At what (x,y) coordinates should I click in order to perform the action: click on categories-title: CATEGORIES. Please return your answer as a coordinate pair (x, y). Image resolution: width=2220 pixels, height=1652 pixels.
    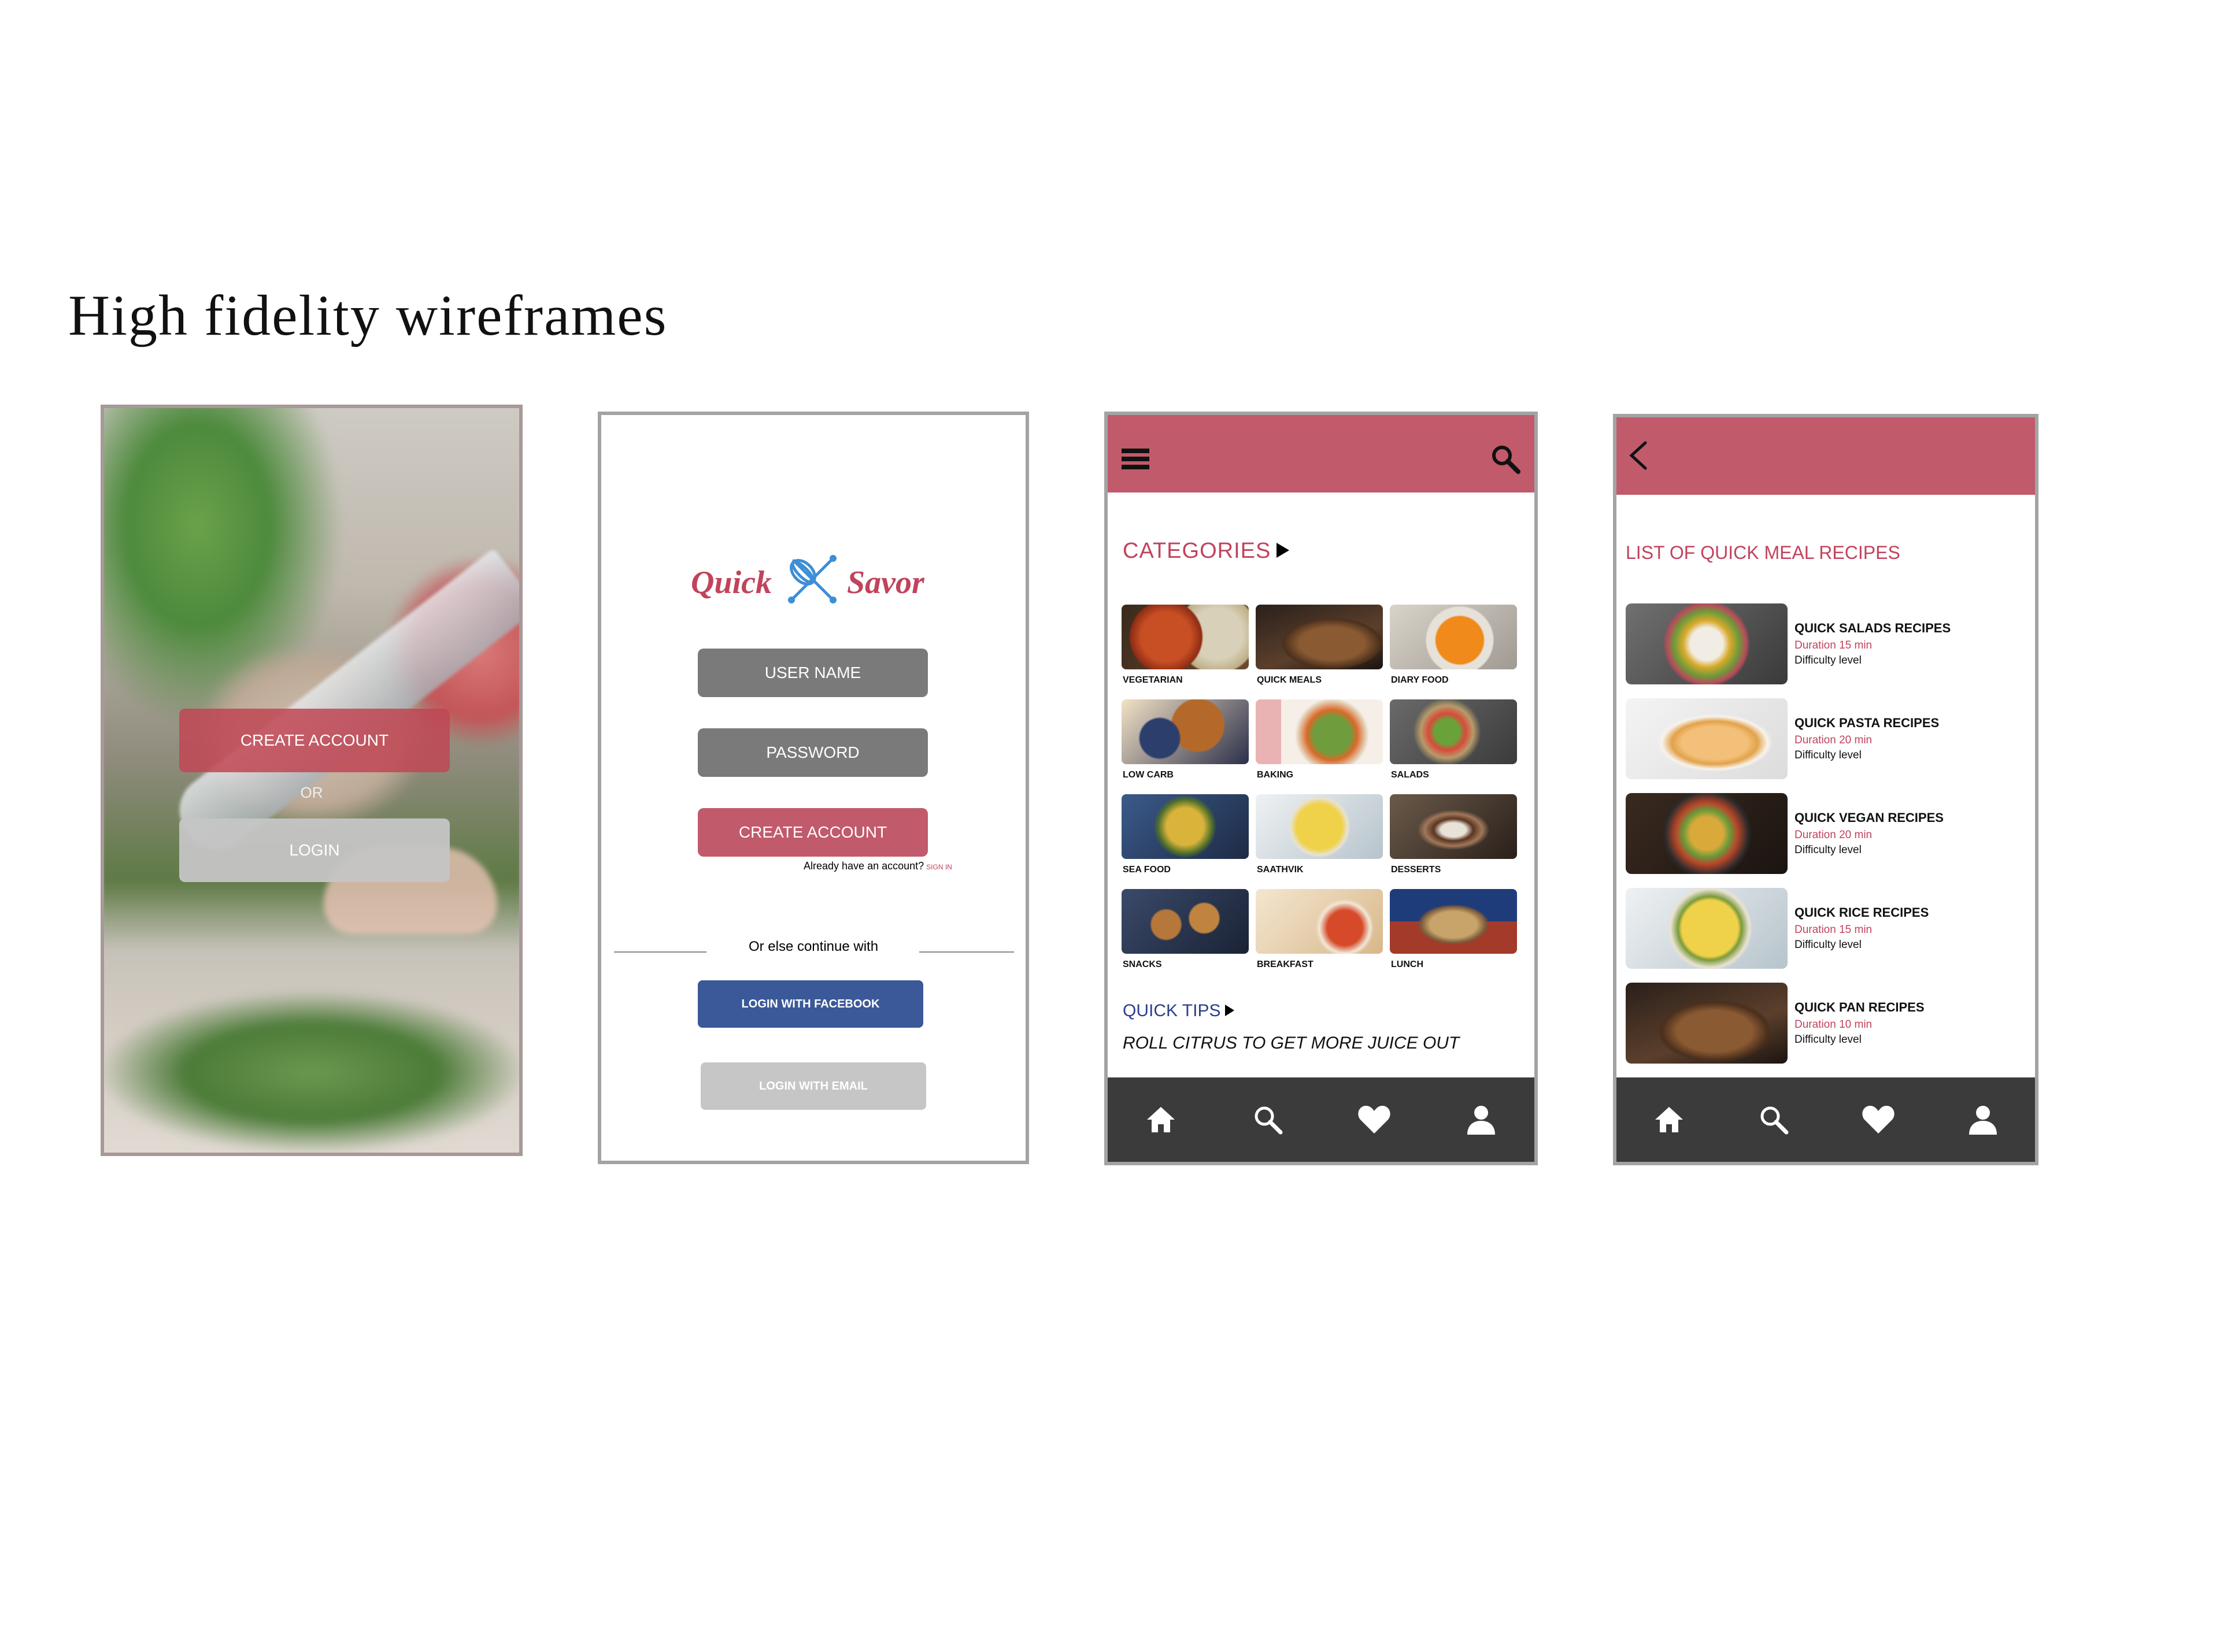
    Looking at the image, I should click on (1197, 551).